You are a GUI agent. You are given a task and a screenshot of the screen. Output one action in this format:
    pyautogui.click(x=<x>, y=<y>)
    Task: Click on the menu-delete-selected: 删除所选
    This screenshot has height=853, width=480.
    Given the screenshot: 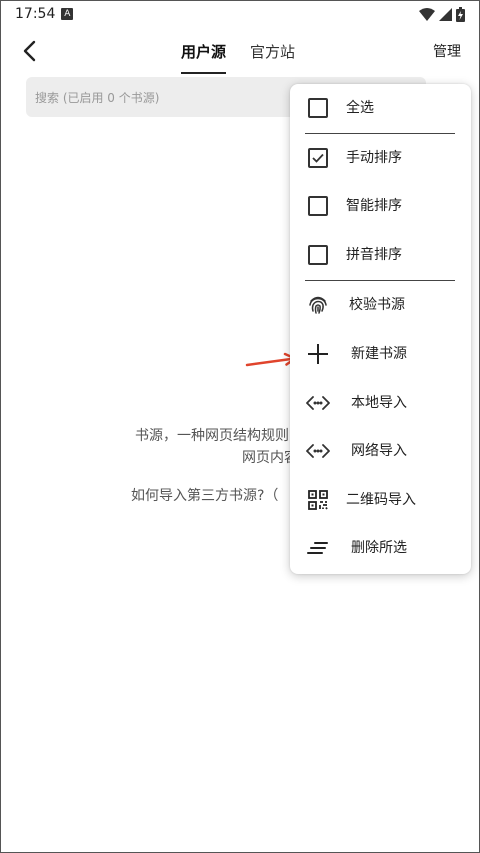 What is the action you would take?
    pyautogui.click(x=380, y=548)
    